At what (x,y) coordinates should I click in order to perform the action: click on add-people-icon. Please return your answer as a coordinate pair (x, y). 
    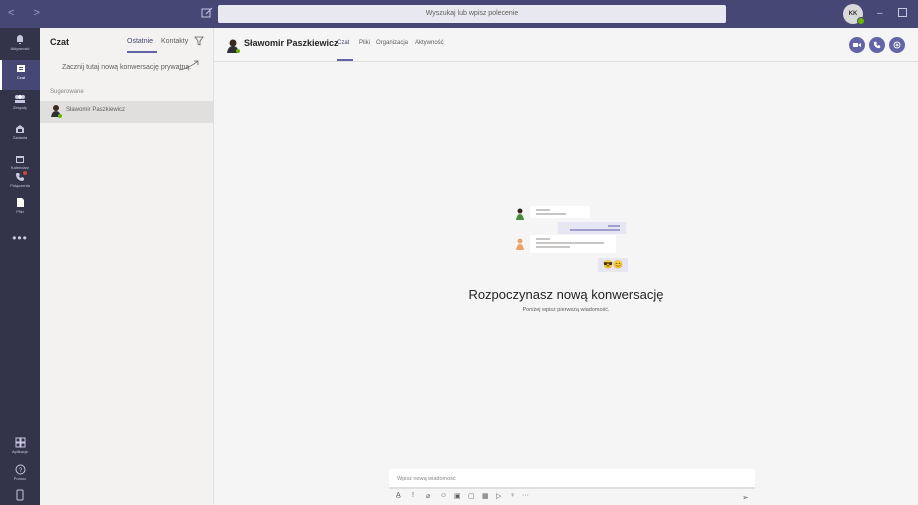
    Looking at the image, I should click on (897, 45).